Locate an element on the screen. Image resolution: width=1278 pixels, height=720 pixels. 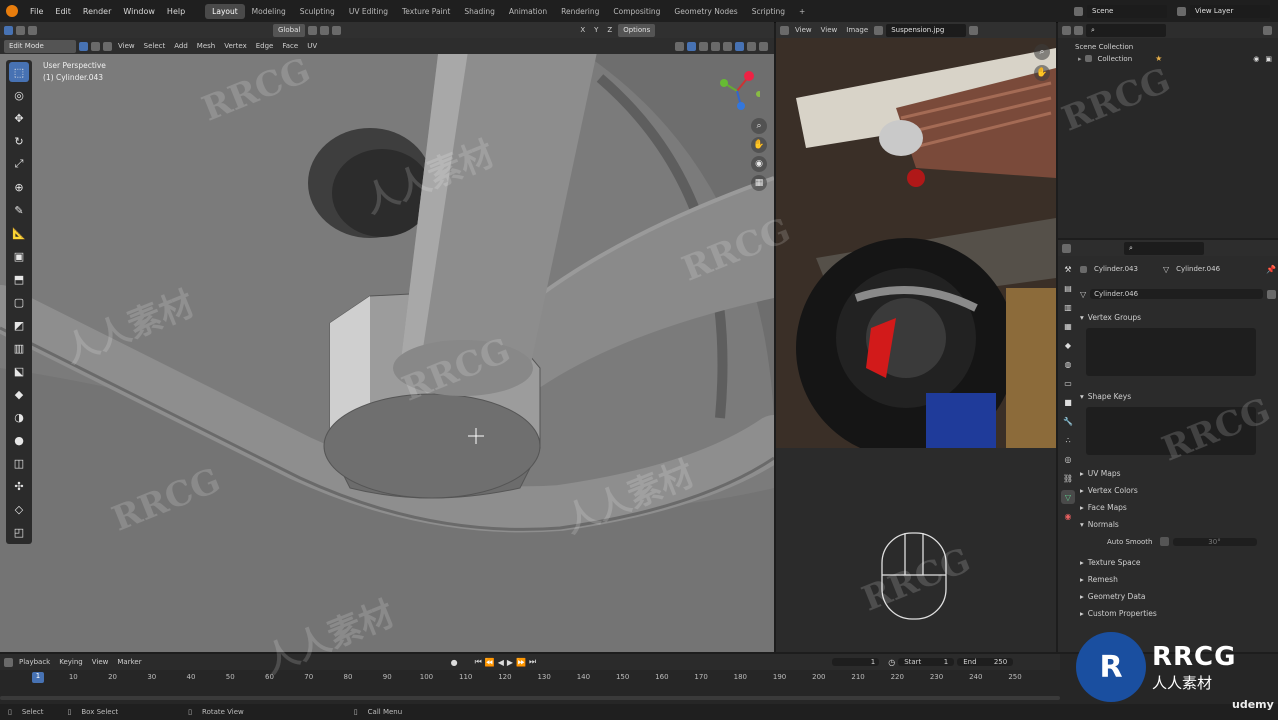
viewport-menu-vertex: Vertex is located at coordinates (235, 46).